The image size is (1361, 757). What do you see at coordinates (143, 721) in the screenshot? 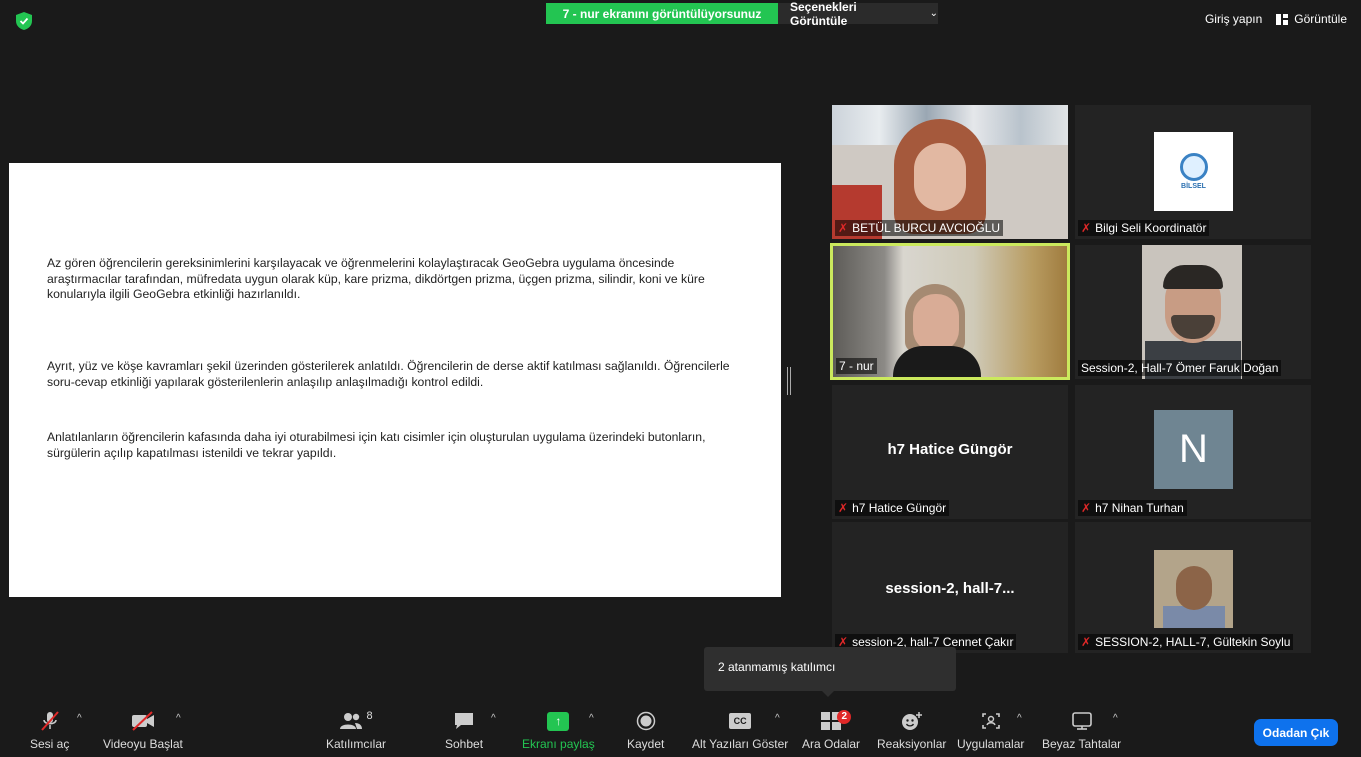
I see `video-off-icon` at bounding box center [143, 721].